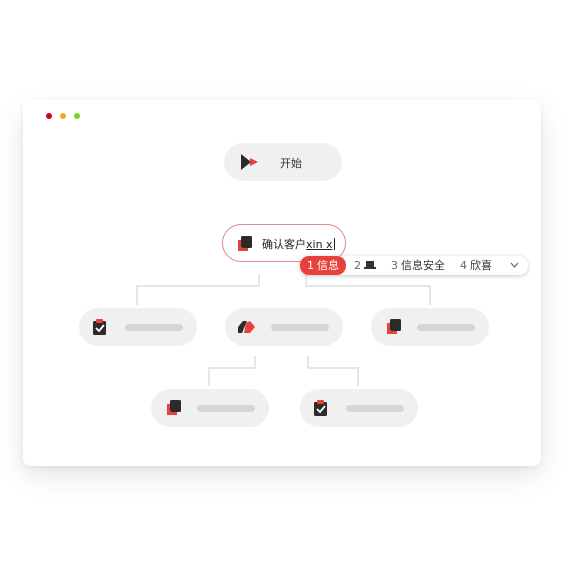 The image size is (564, 568). I want to click on chevron-down-icon, so click(514, 265).